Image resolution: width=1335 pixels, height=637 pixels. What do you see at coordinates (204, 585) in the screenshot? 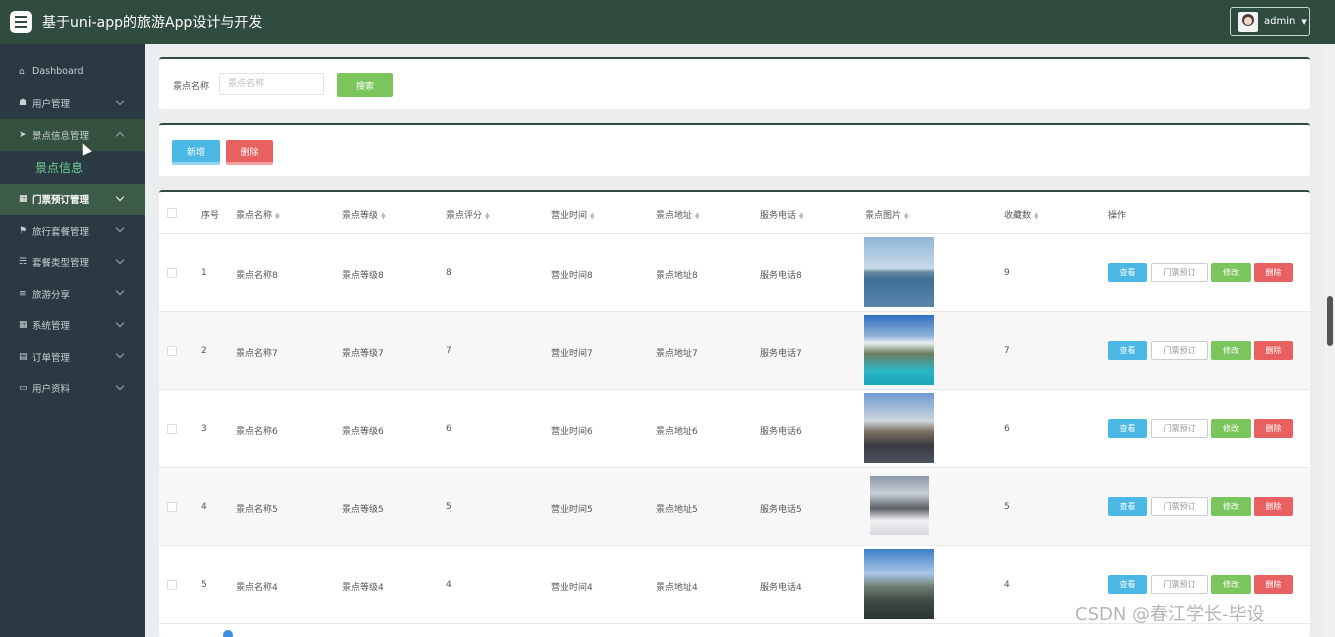
I see `row-number: 5` at bounding box center [204, 585].